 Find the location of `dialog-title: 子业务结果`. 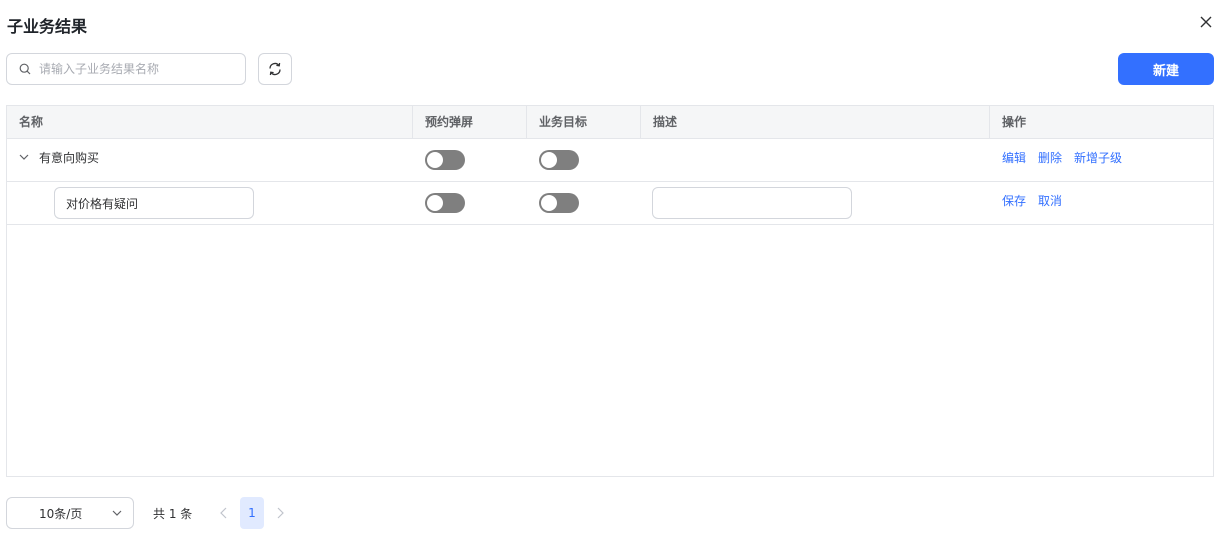

dialog-title: 子业务结果 is located at coordinates (47, 26).